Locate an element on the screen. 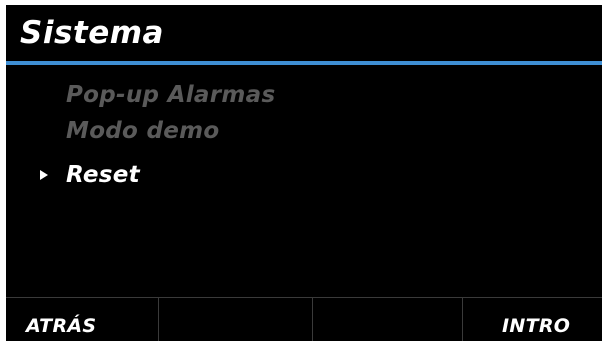 The height and width of the screenshot is (347, 608). title-underline is located at coordinates (304, 63).